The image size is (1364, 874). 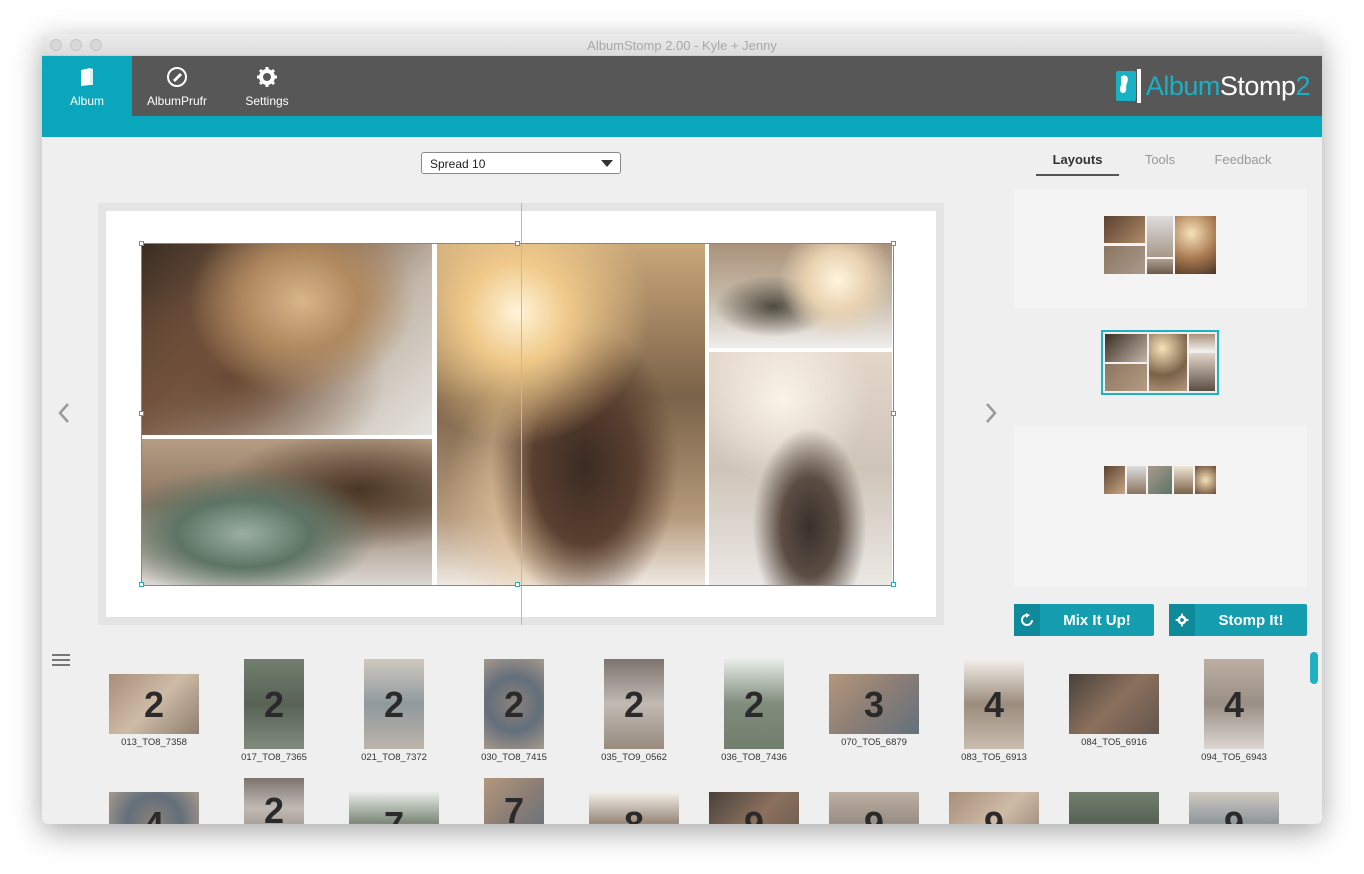 I want to click on title-bar: AlbumStomp 2.00 - Kyle + Jenny, so click(x=682, y=45).